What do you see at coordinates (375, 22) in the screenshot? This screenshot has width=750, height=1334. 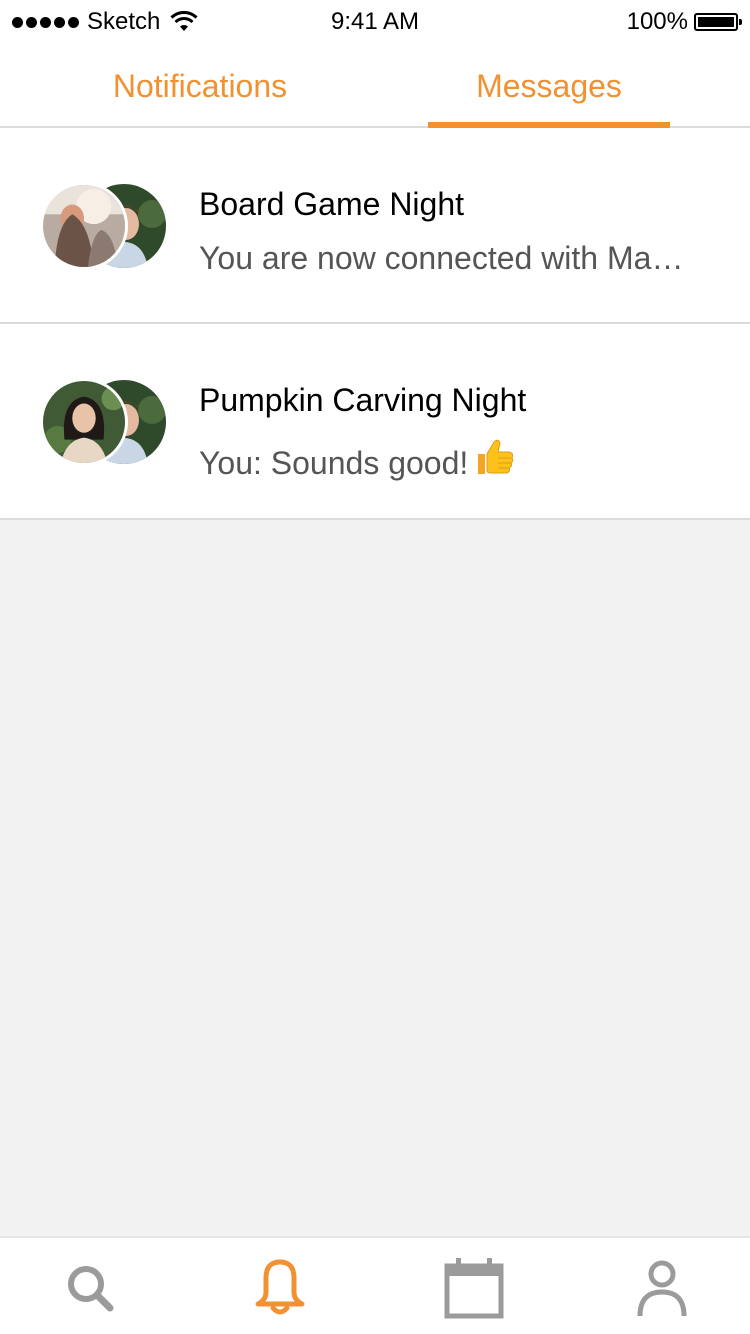 I see `status-bar: Sketch 9:41 AM 100%` at bounding box center [375, 22].